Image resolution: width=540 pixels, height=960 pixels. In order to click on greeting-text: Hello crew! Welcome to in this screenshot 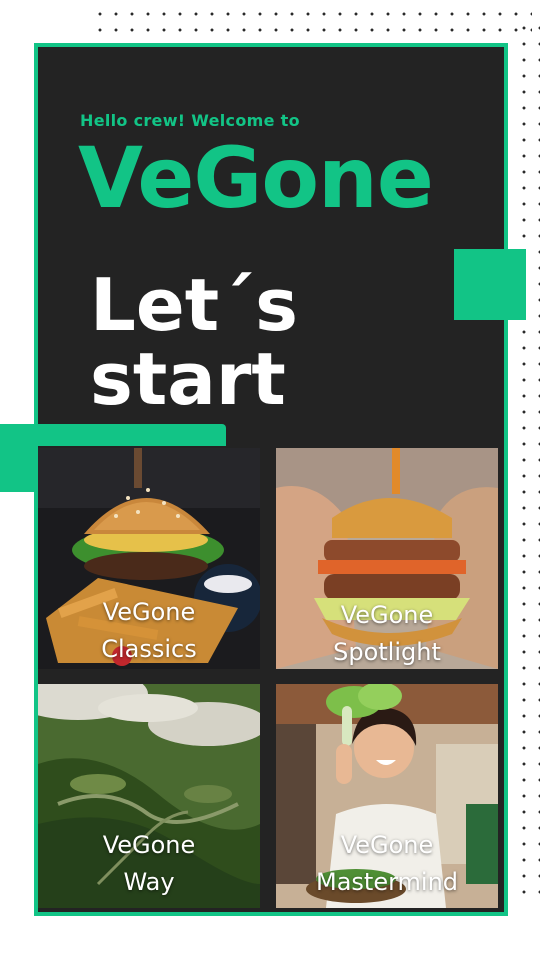, I will do `click(190, 120)`.